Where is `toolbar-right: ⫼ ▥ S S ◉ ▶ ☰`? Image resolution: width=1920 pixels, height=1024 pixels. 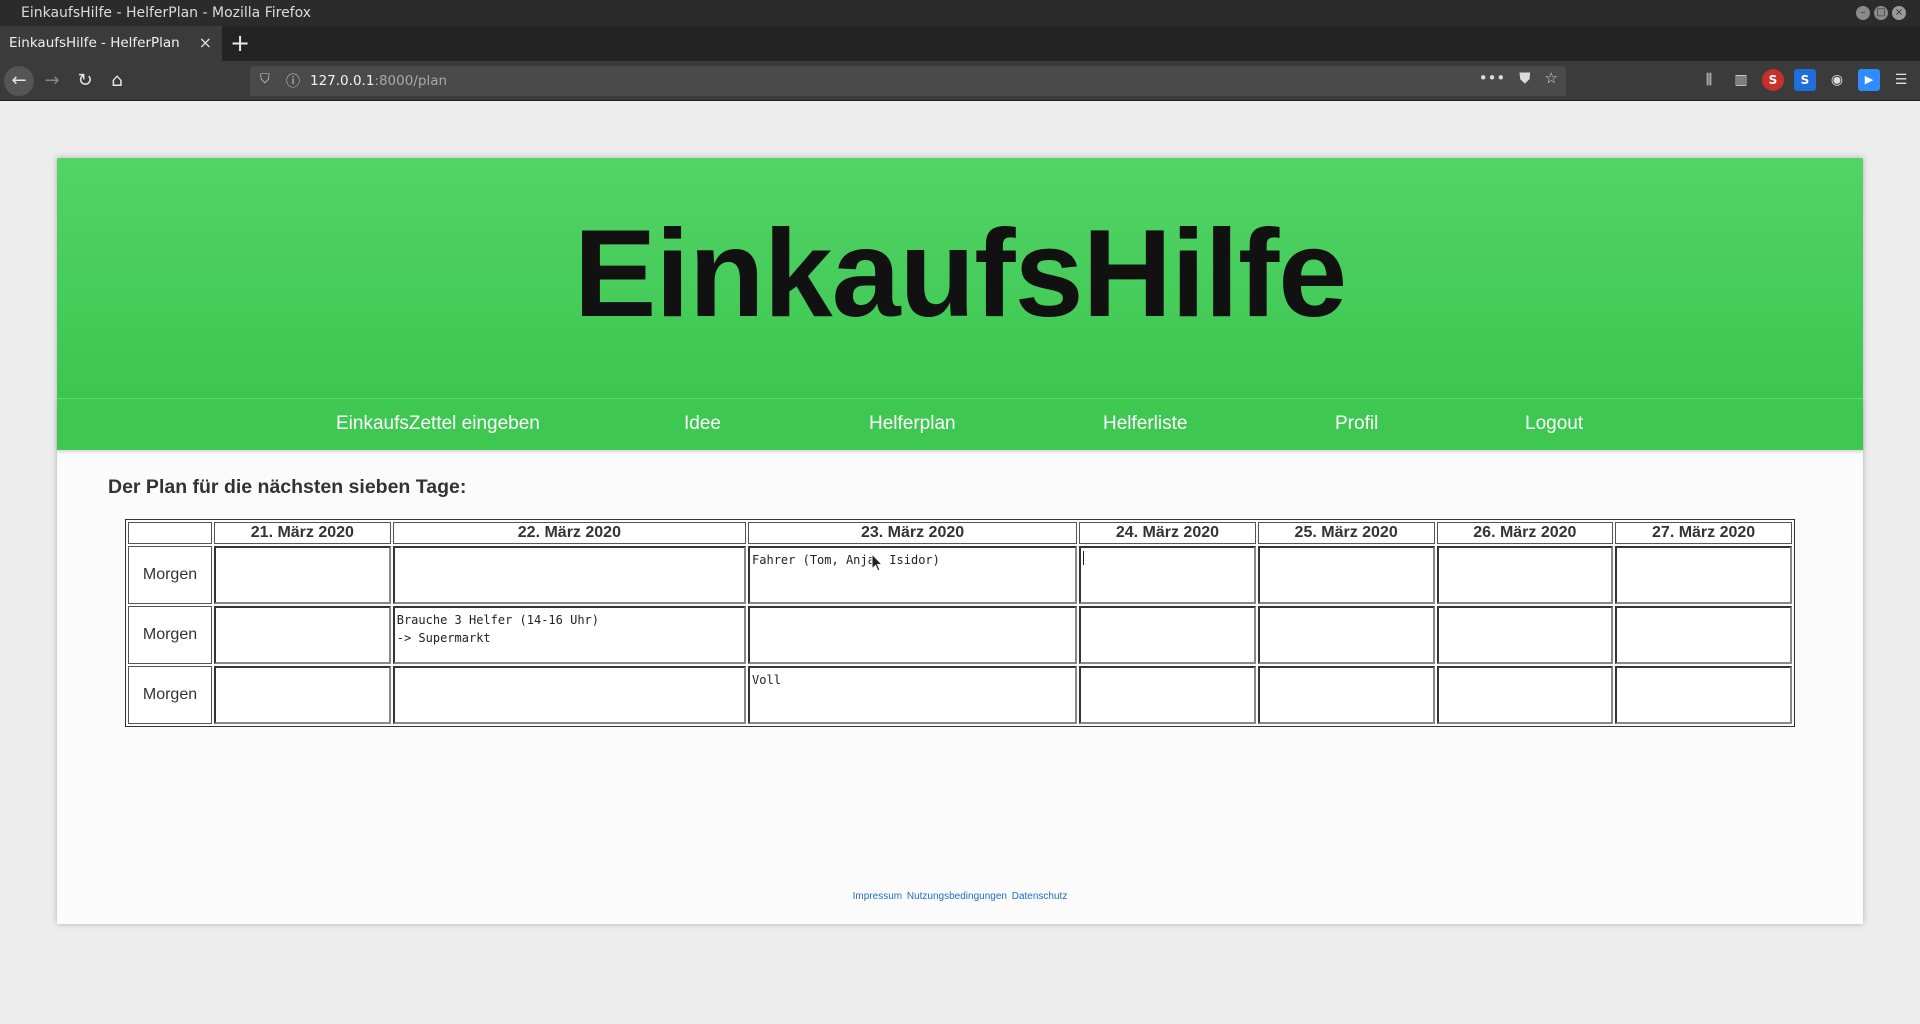 toolbar-right: ⫼ ▥ S S ◉ ▶ ☰ is located at coordinates (1805, 80).